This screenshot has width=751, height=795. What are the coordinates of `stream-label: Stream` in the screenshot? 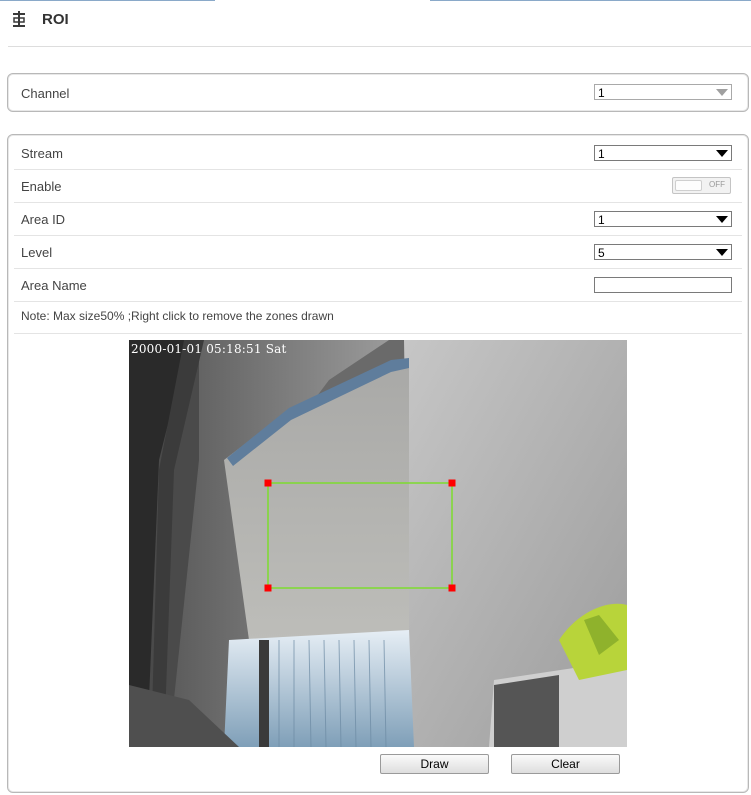 It's located at (42, 153).